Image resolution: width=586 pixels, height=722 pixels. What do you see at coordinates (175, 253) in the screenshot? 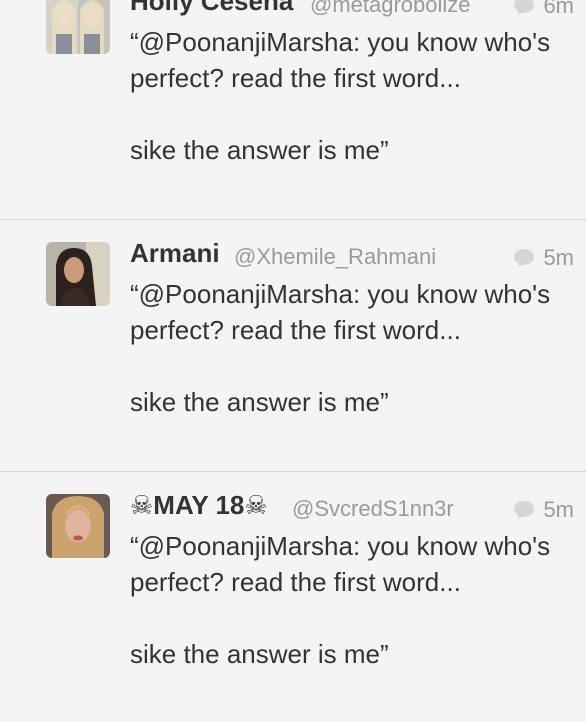
I see `user-name: Armani` at bounding box center [175, 253].